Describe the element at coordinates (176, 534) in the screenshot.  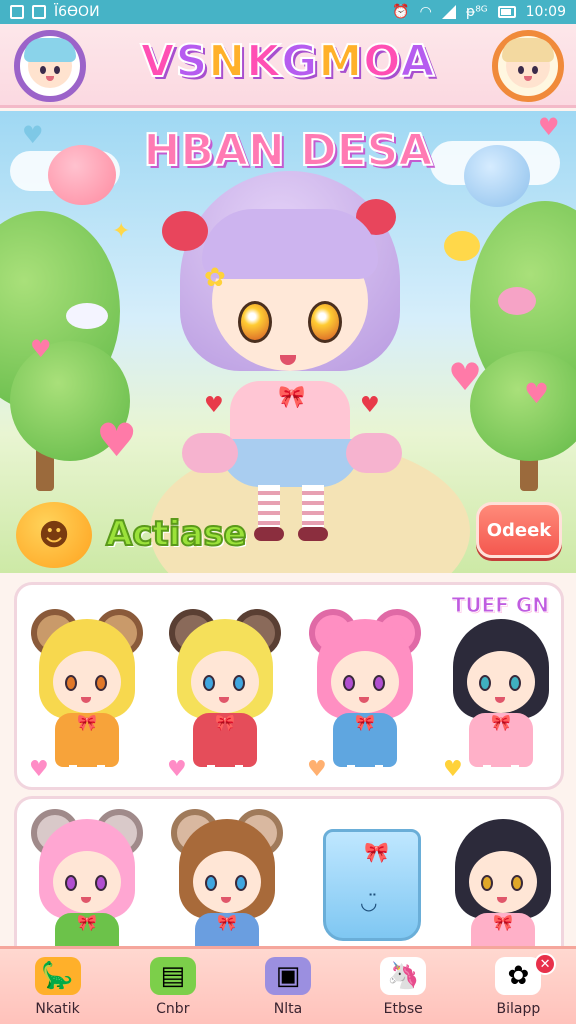
I see `action-label: Actiase` at that location.